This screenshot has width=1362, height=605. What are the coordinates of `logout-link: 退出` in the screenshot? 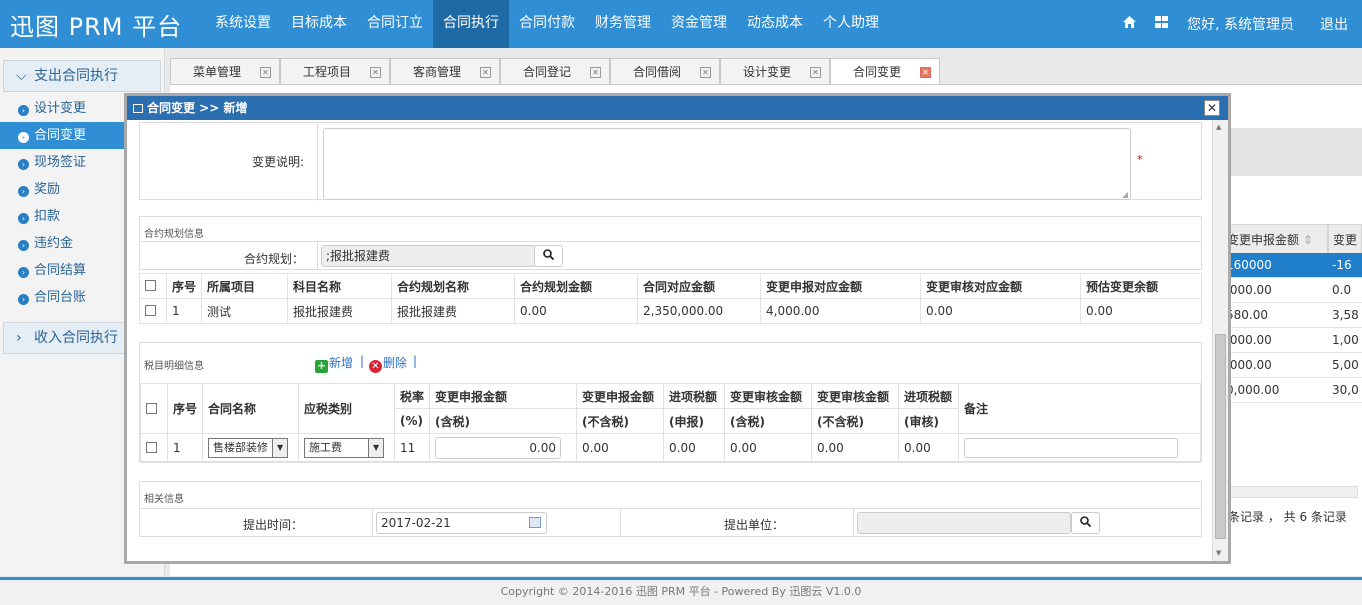 It's located at (1335, 24).